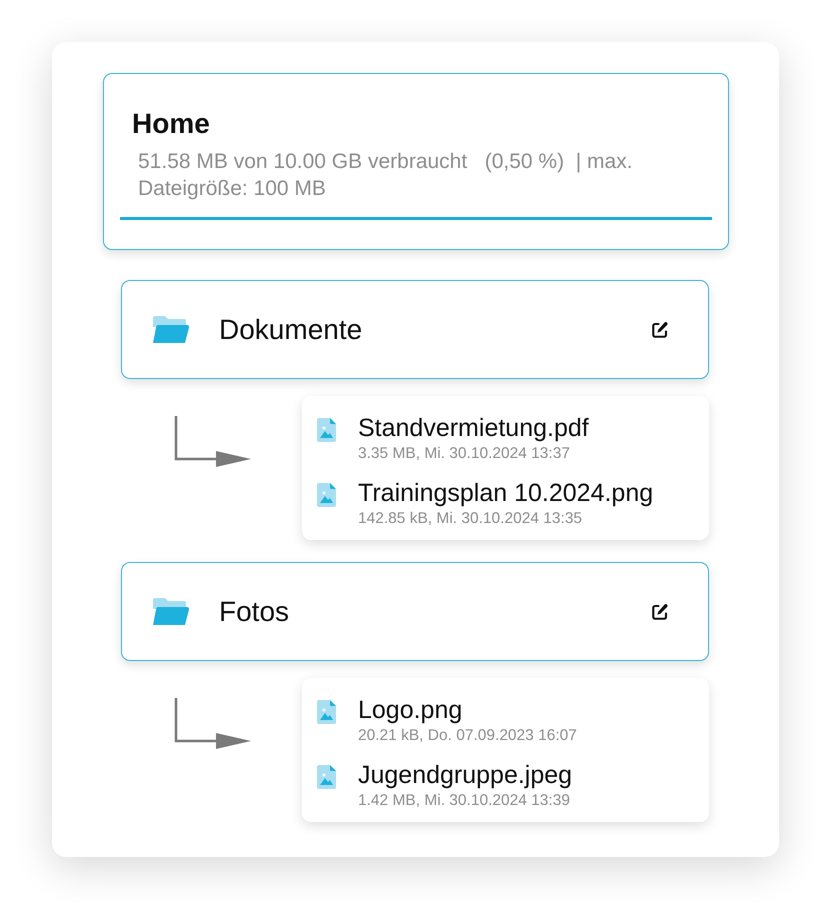 The width and height of the screenshot is (831, 908). I want to click on file-meta: 1.42 MB, Mi. 30.10.2024 13:39, so click(464, 801).